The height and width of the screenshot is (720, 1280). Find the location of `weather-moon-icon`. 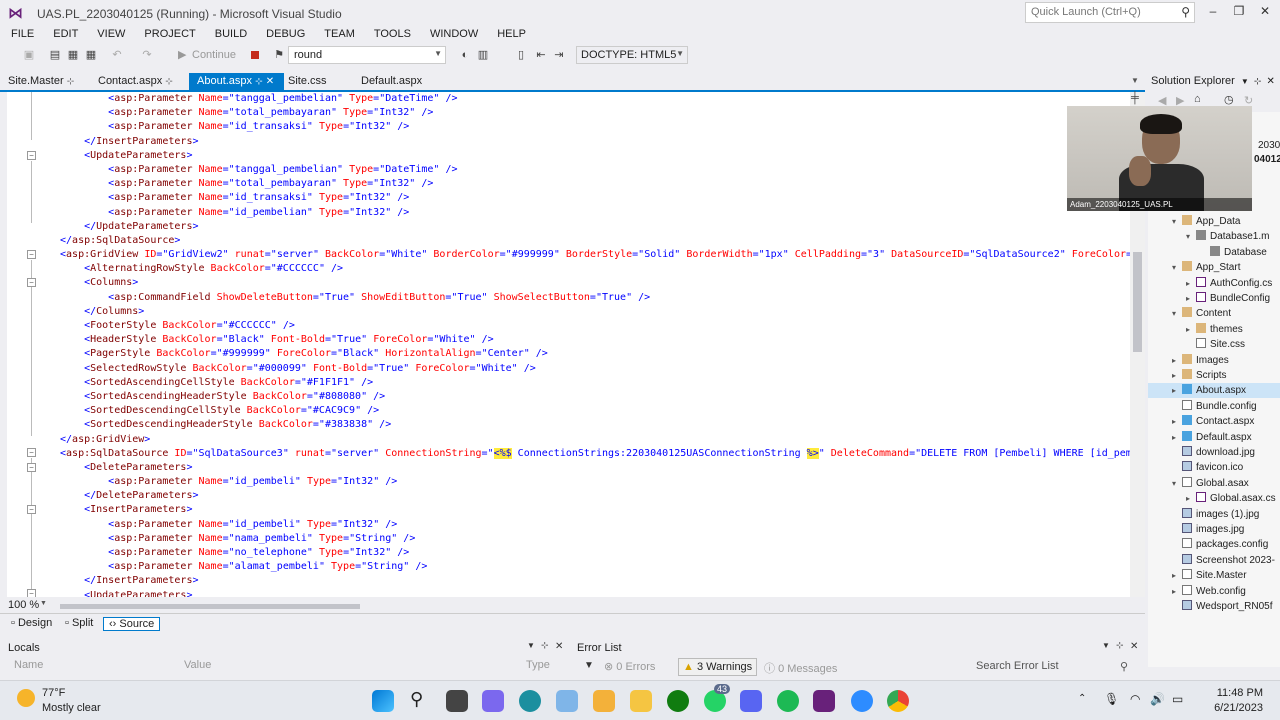

weather-moon-icon is located at coordinates (26, 698).